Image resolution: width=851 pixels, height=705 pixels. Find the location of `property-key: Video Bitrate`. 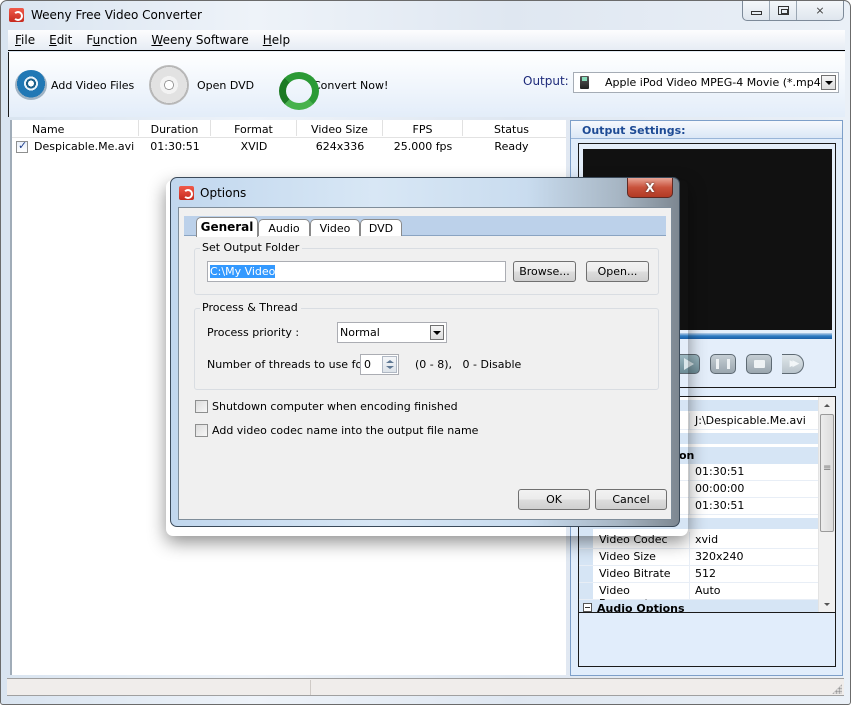

property-key: Video Bitrate is located at coordinates (634, 574).